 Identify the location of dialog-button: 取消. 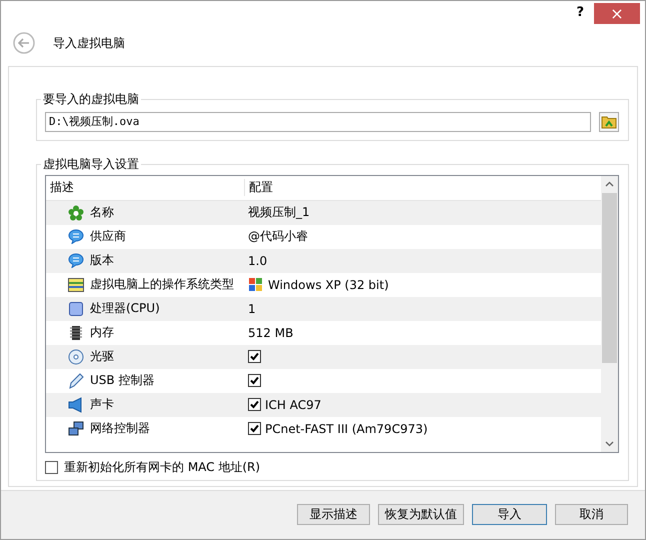
(591, 515).